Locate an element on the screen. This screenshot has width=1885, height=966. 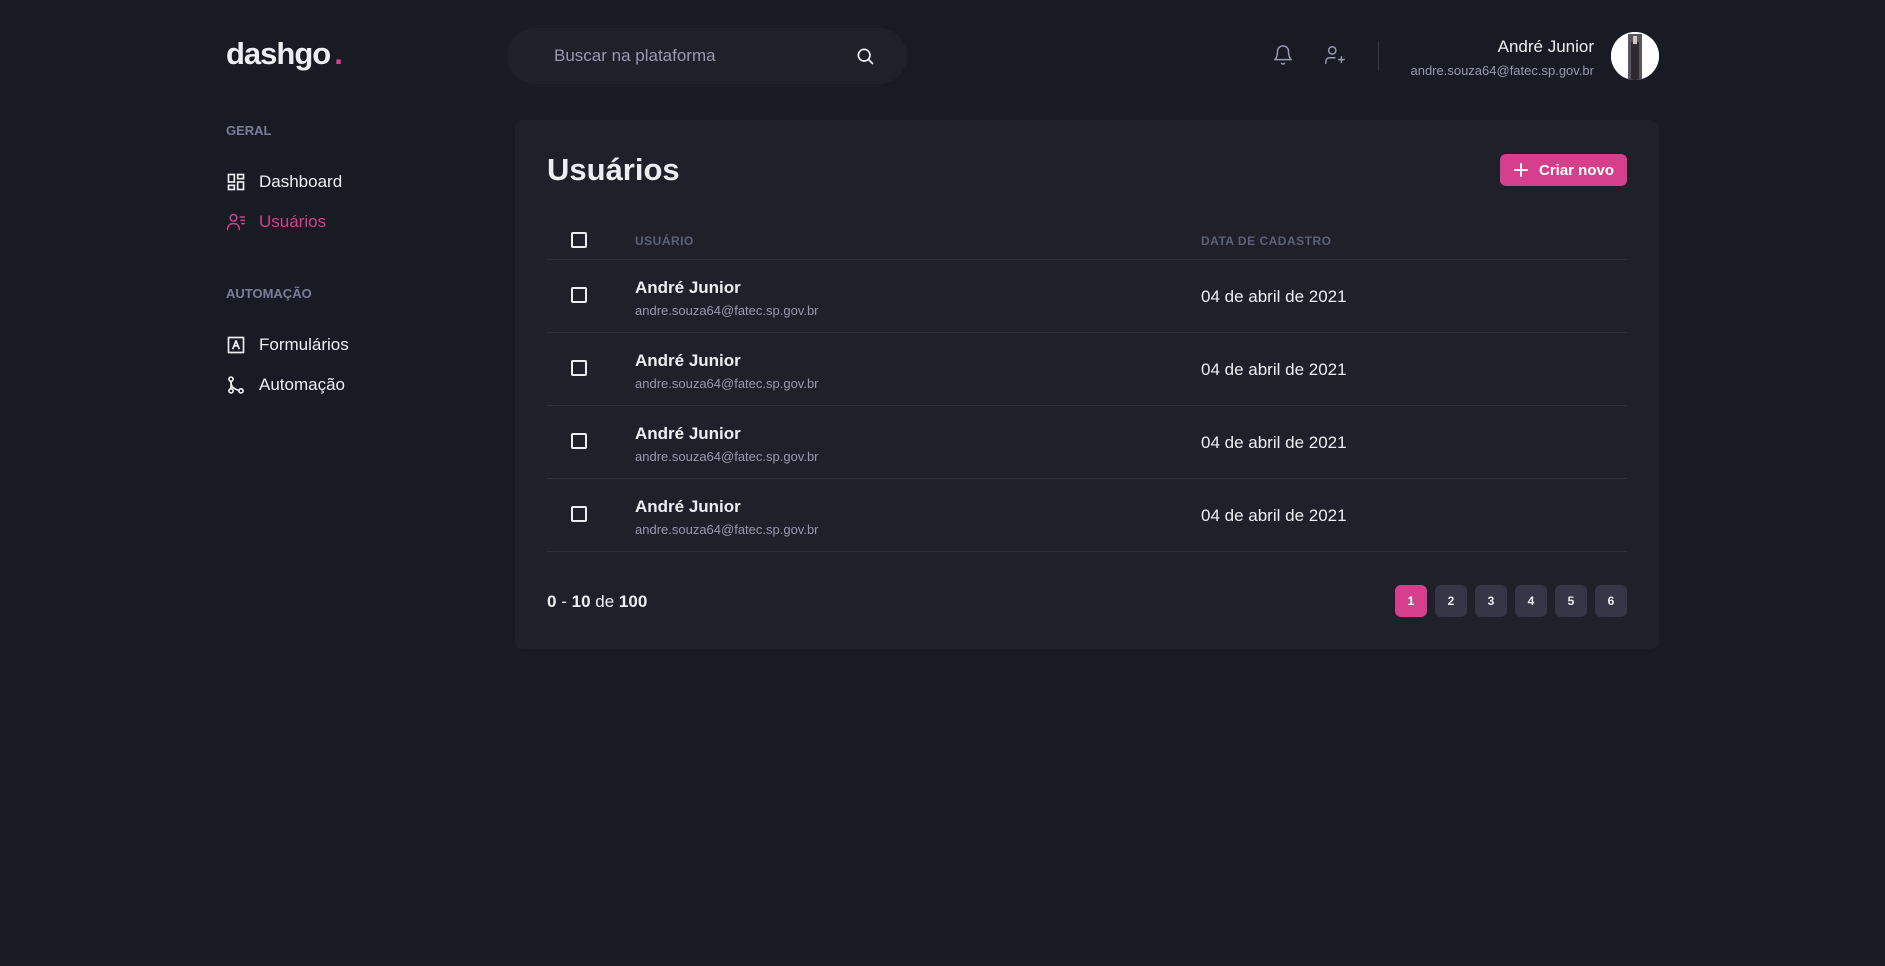
header-divider is located at coordinates (1378, 56).